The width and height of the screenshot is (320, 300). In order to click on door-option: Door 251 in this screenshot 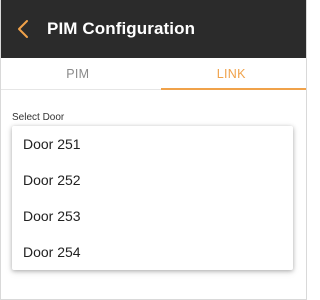, I will do `click(152, 144)`.